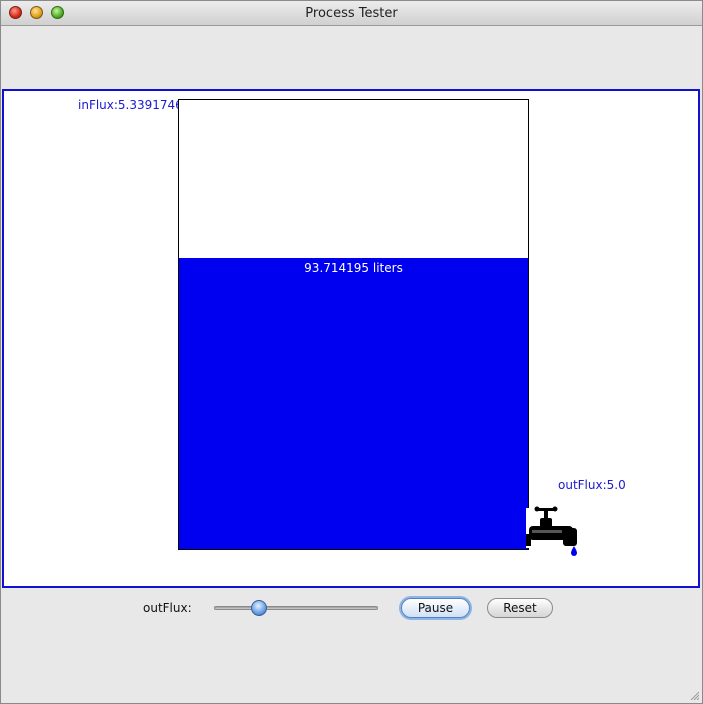 The image size is (703, 704). I want to click on reset-button: Reset, so click(520, 608).